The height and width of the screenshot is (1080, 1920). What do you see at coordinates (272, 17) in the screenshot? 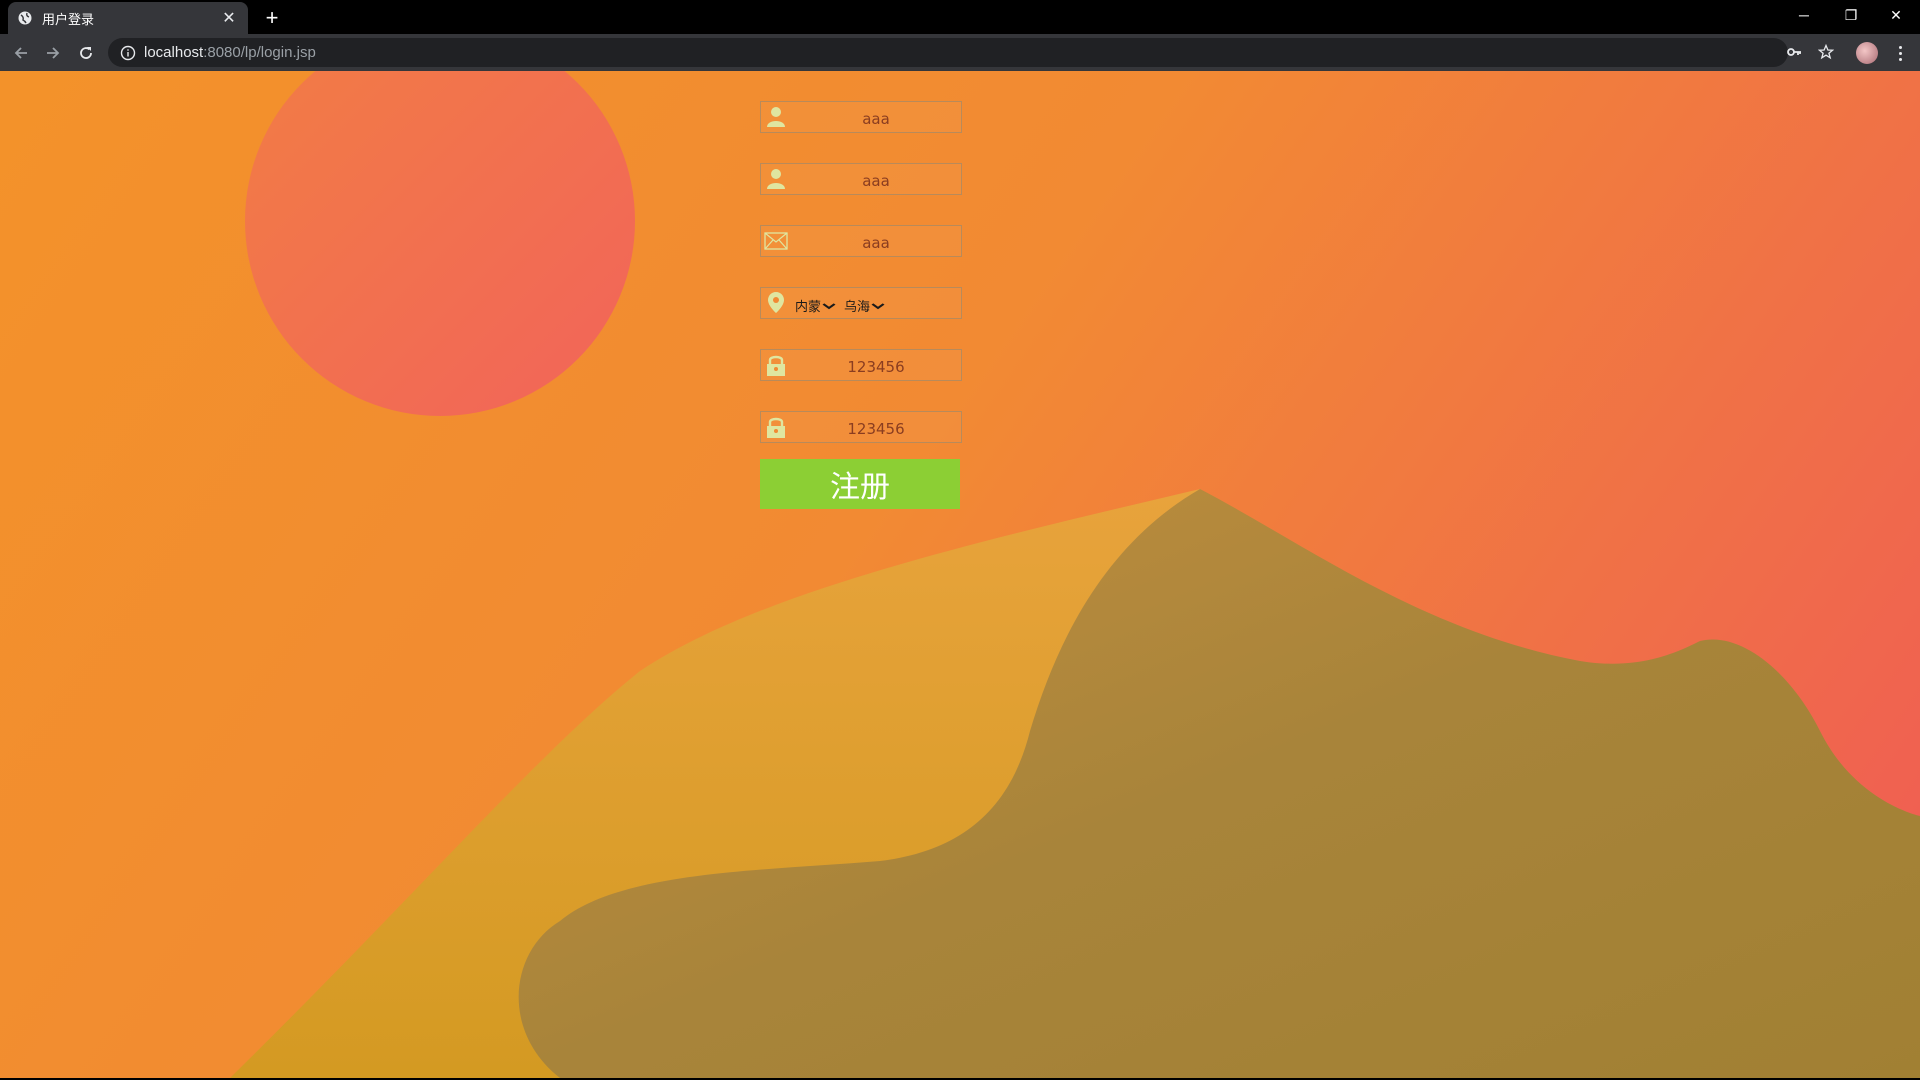
I see `new-tab-button: +` at bounding box center [272, 17].